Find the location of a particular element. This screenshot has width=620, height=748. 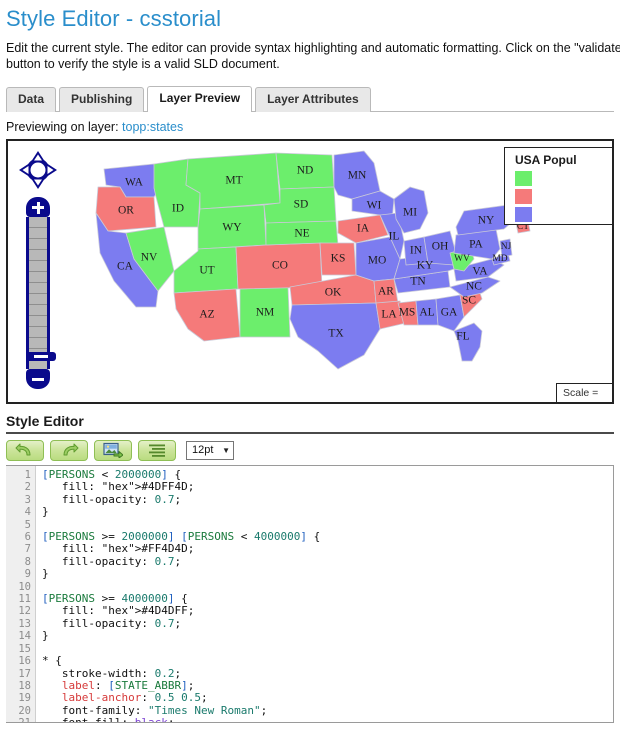

tab-data: Data is located at coordinates (31, 99).